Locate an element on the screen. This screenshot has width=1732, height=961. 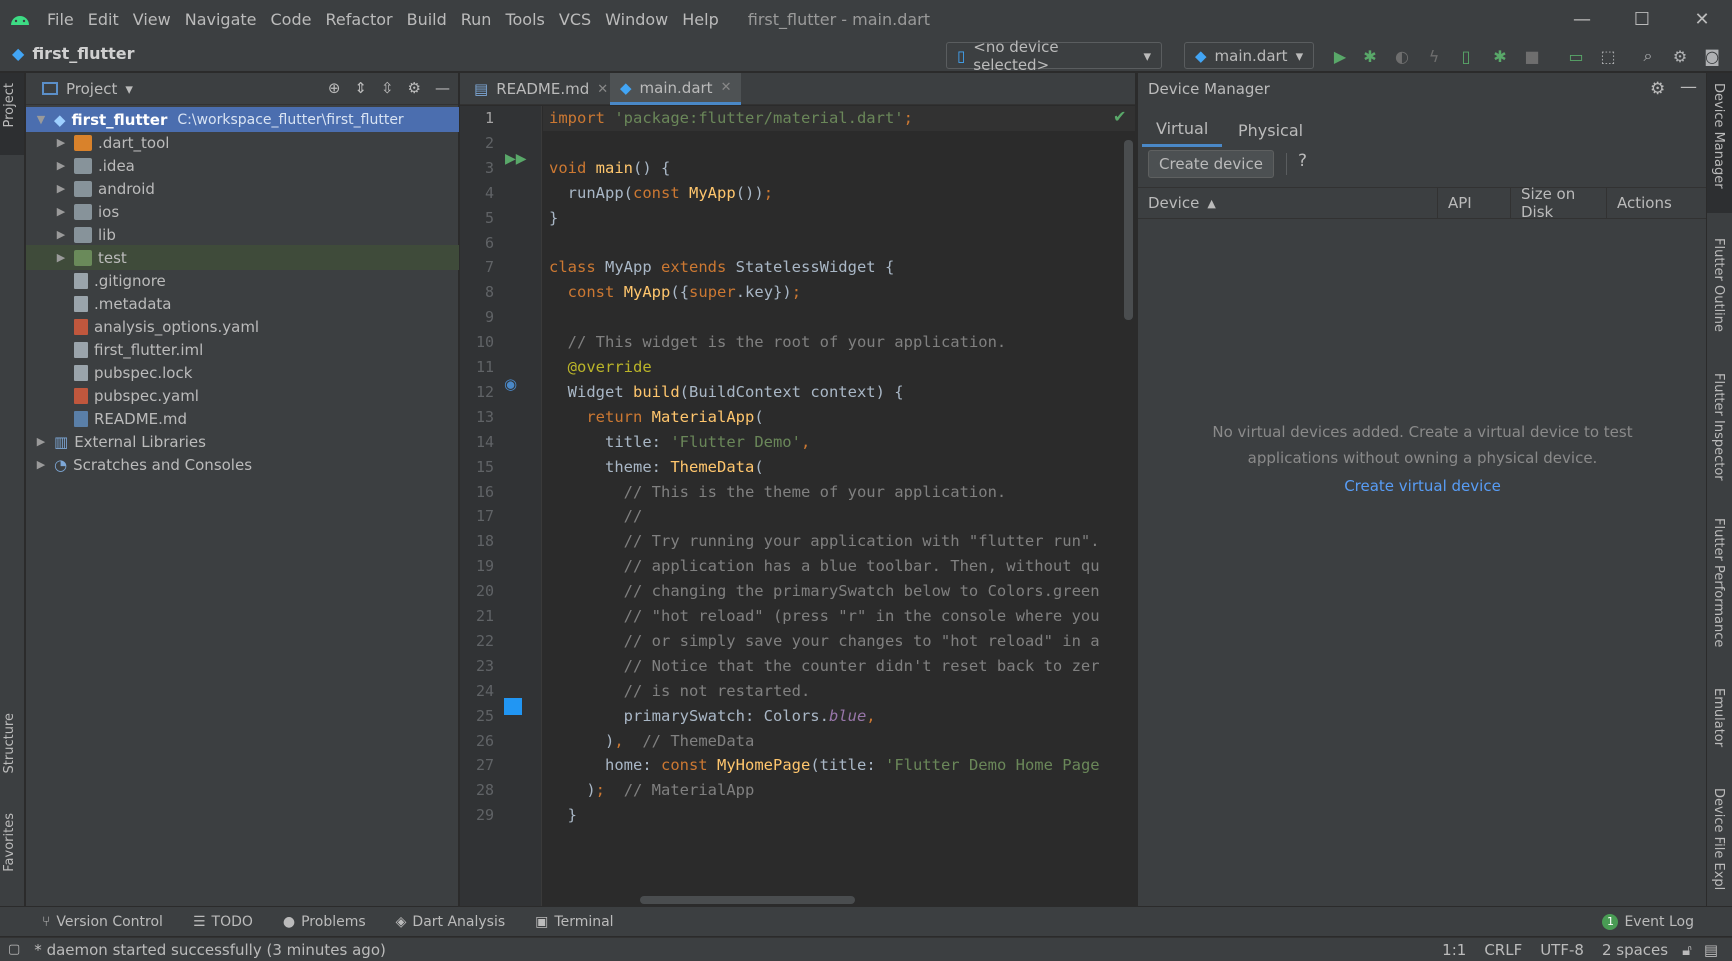
column-actions: Actions is located at coordinates (1657, 203).